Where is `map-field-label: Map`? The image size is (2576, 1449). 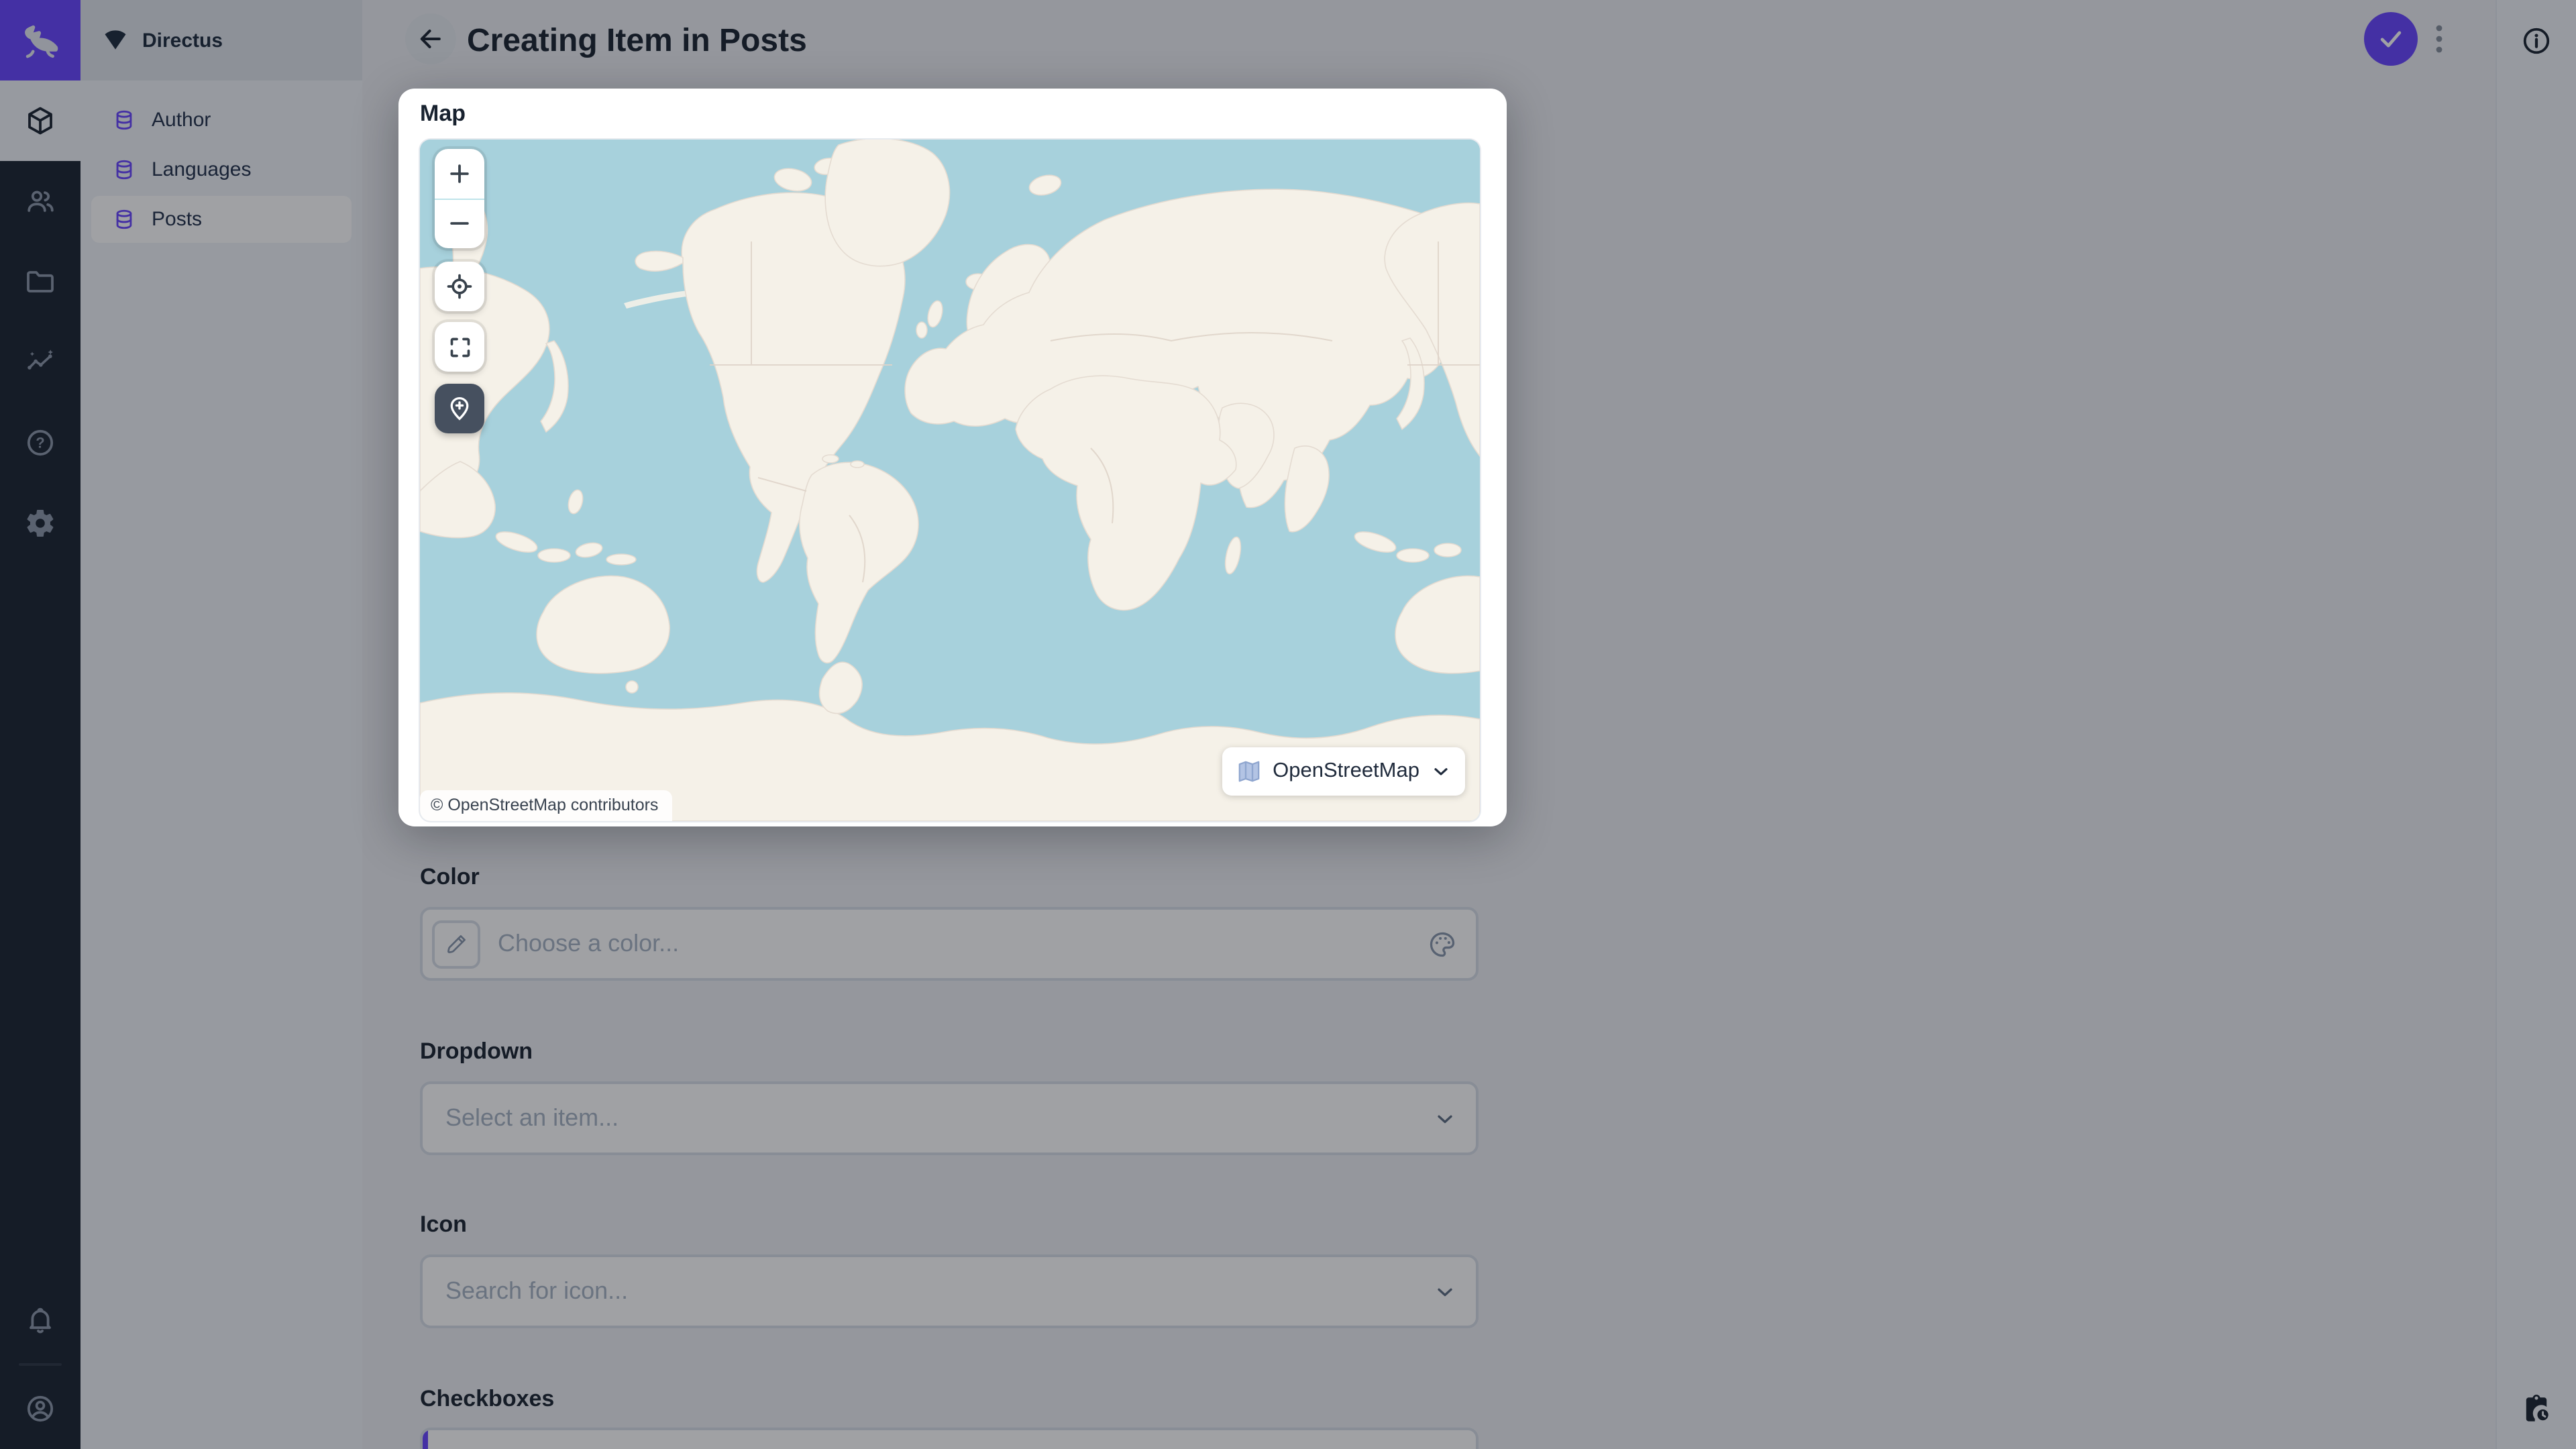 map-field-label: Map is located at coordinates (443, 113).